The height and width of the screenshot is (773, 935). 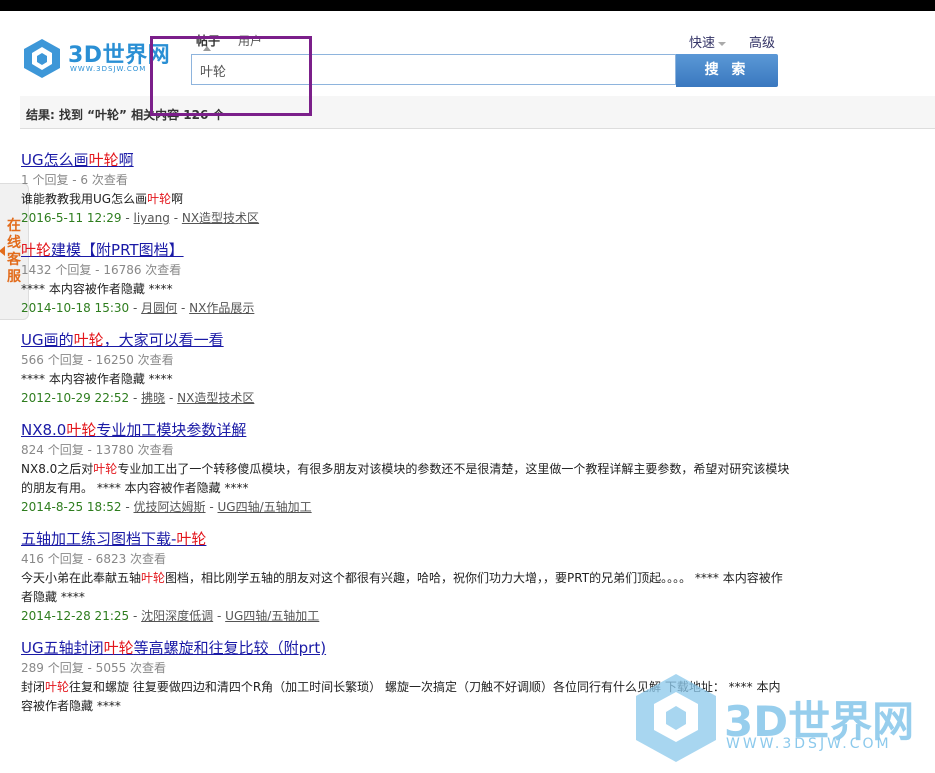 I want to click on result-stats: 416 个回复 - 6823 次查看, so click(x=94, y=559).